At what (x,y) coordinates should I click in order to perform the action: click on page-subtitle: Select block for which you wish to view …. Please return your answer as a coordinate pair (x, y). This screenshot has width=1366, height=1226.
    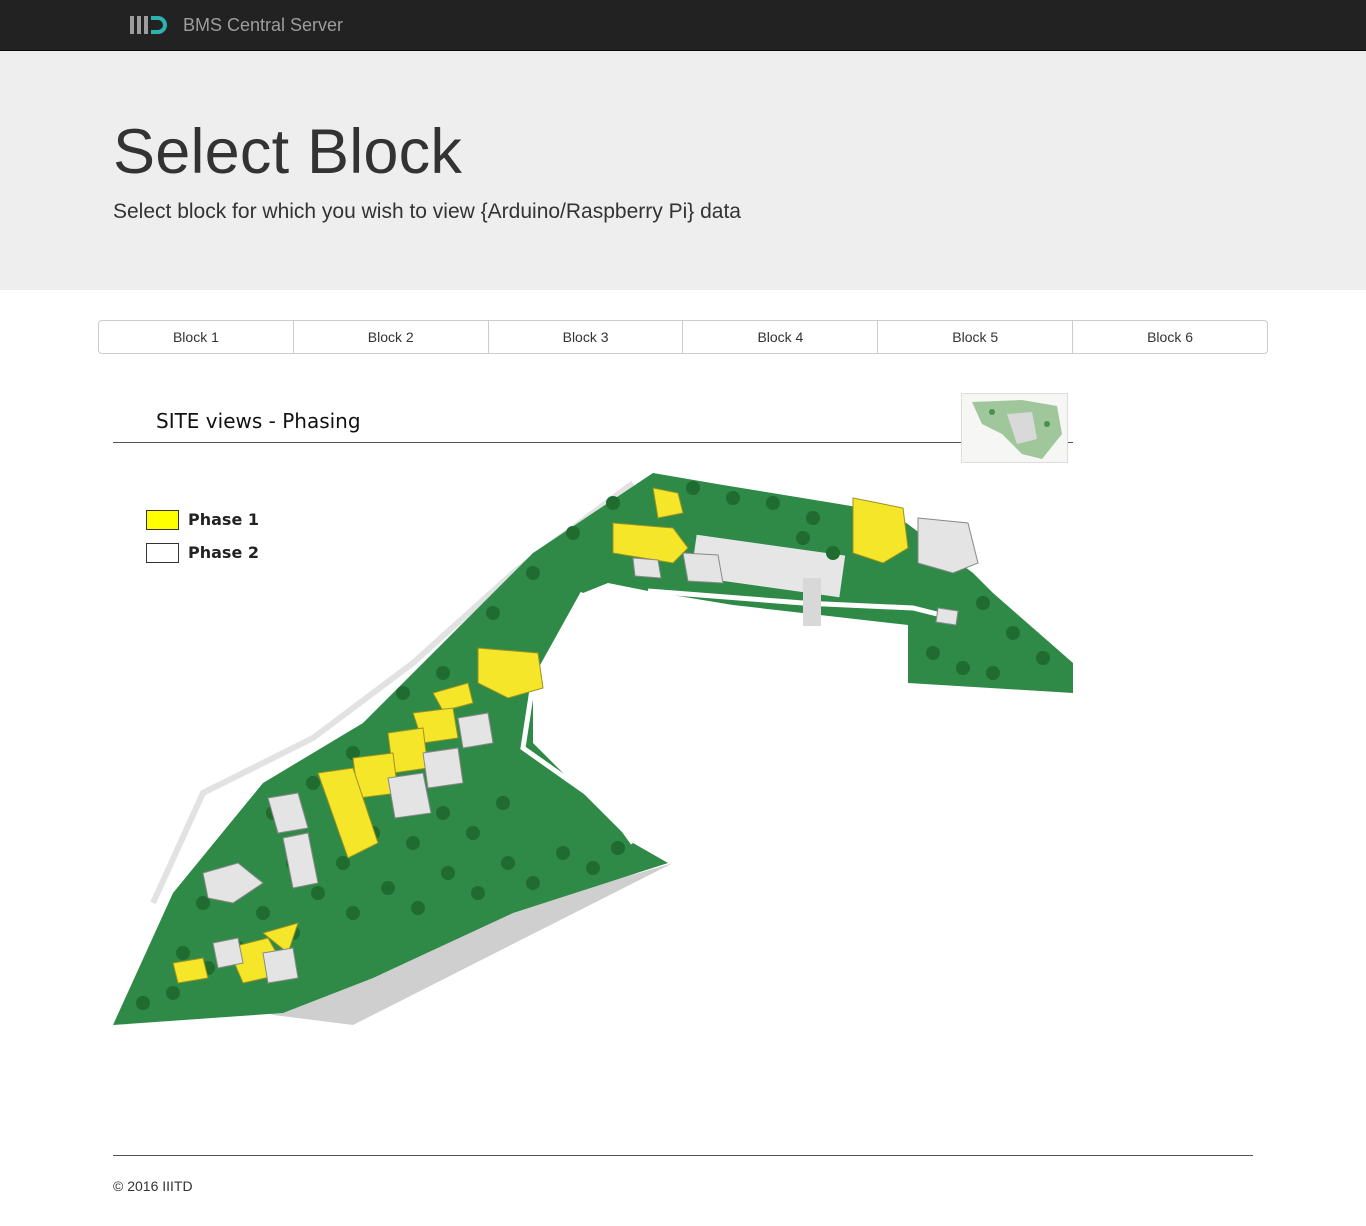
    Looking at the image, I should click on (427, 211).